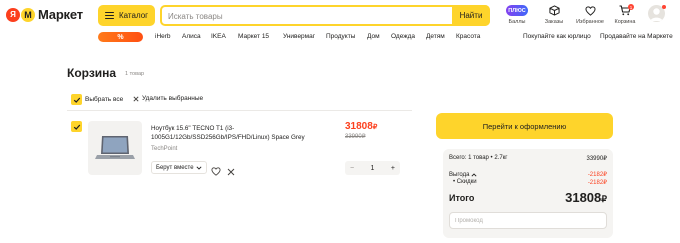  What do you see at coordinates (524, 126) in the screenshot?
I see `checkout-button: Перейти к оформлению` at bounding box center [524, 126].